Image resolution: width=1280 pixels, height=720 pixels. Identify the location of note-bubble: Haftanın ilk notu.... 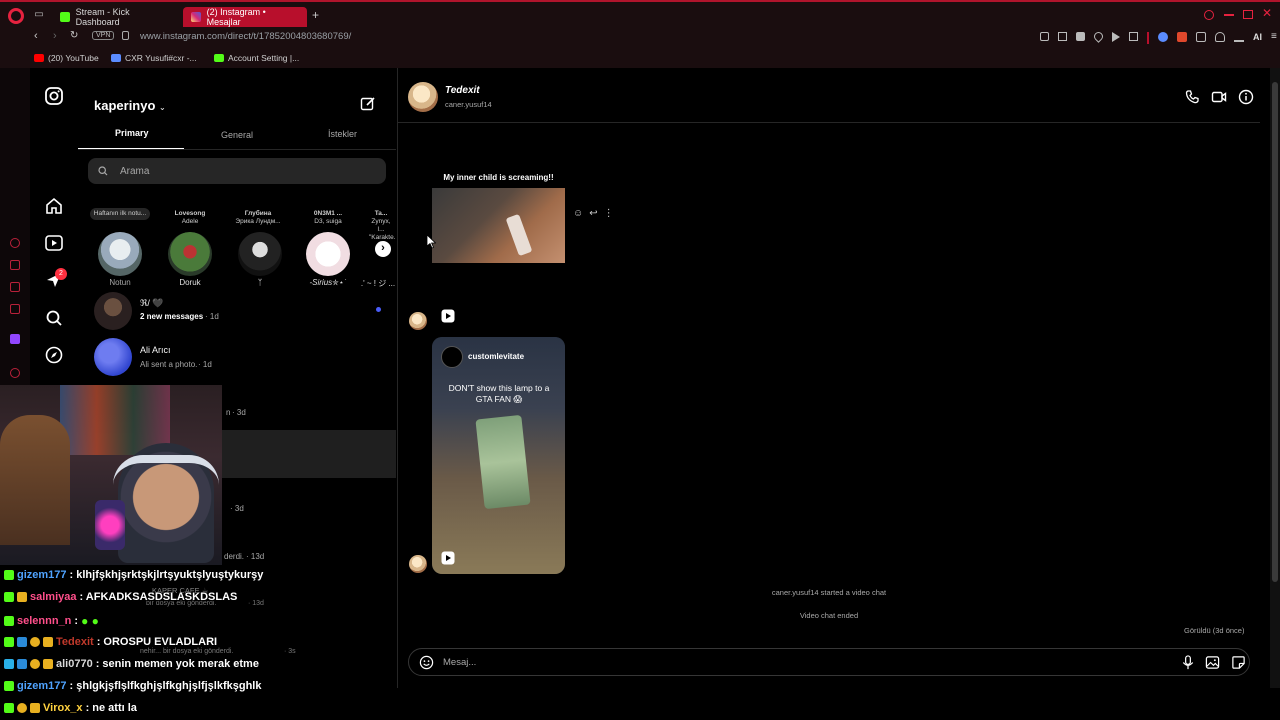
(120, 214).